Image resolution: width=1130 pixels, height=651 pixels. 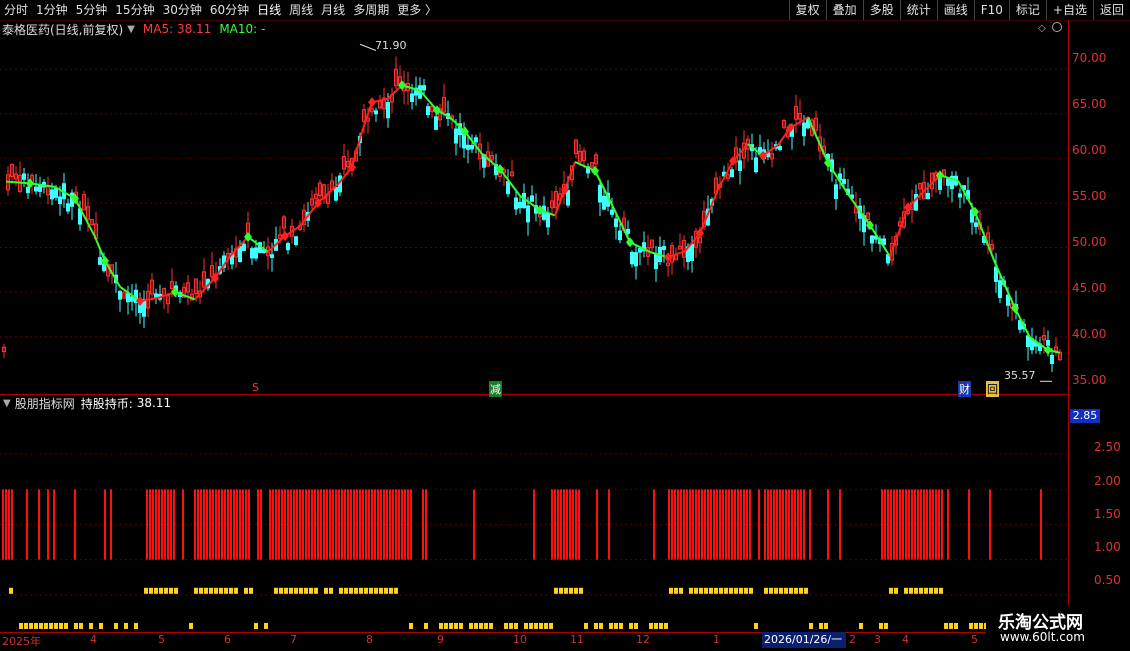 What do you see at coordinates (852, 639) in the screenshot?
I see `date-tick: 2` at bounding box center [852, 639].